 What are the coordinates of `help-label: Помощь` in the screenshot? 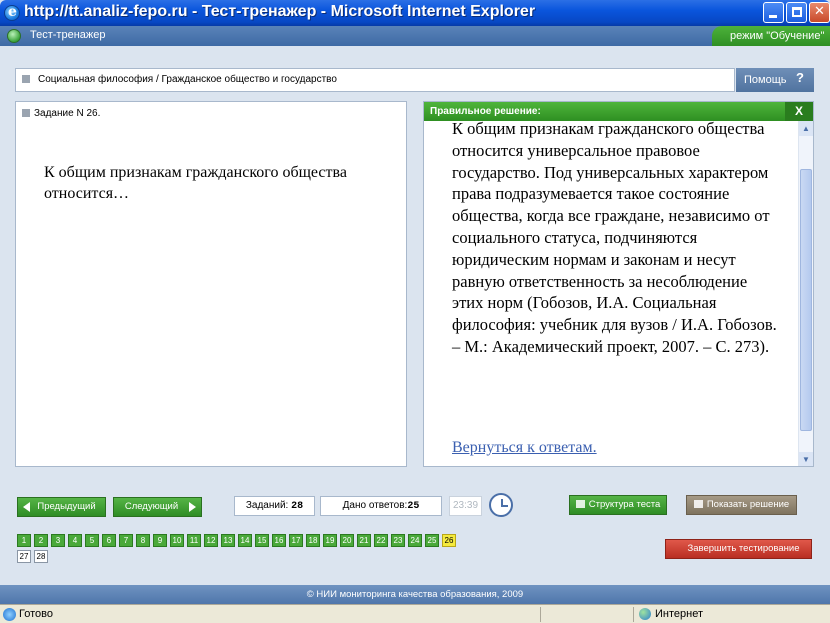 It's located at (765, 80).